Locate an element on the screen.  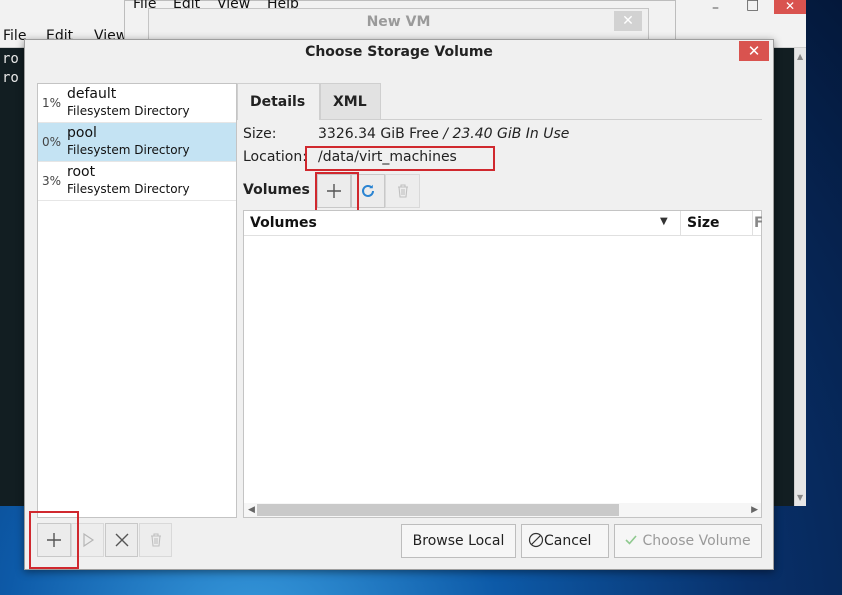
choose-volume-button: Choose Volume is located at coordinates (688, 541).